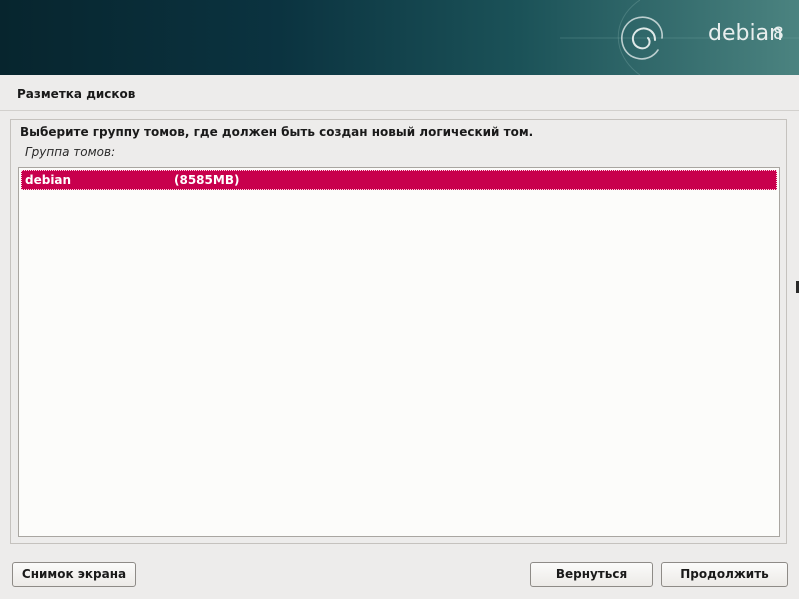 The width and height of the screenshot is (799, 599). What do you see at coordinates (48, 180) in the screenshot?
I see `list-item-name: debian` at bounding box center [48, 180].